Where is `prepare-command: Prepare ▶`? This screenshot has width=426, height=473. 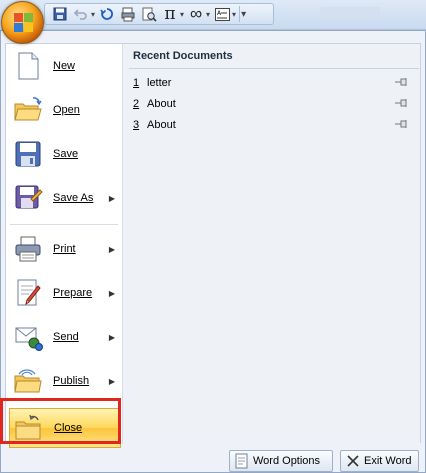
prepare-command: Prepare ▶ is located at coordinates (65, 293).